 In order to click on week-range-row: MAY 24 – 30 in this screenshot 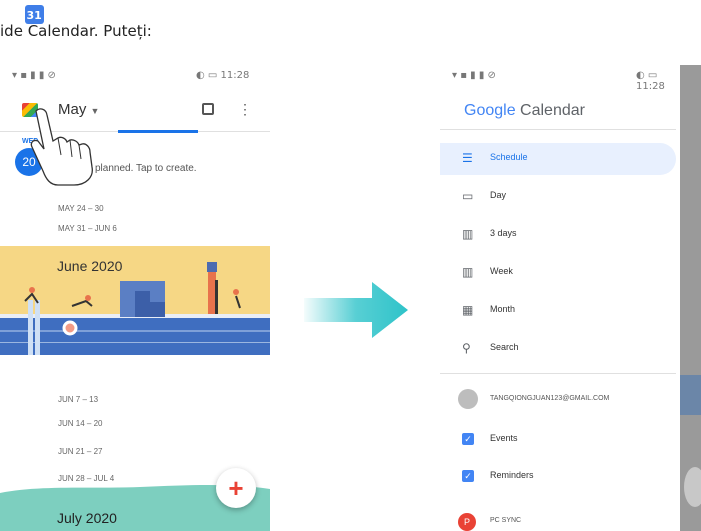, I will do `click(81, 208)`.